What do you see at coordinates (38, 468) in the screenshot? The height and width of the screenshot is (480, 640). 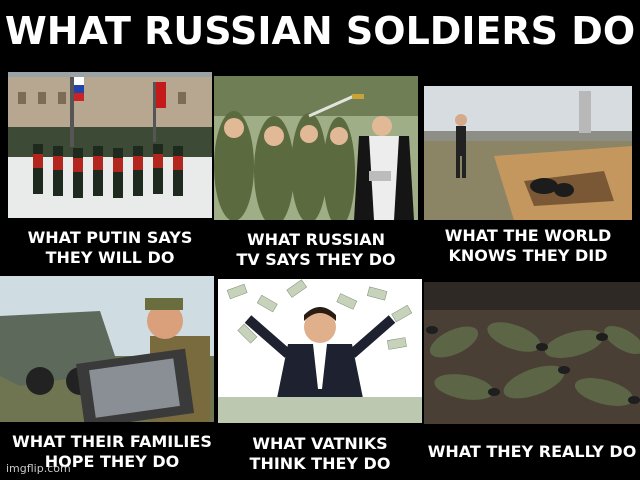 I see `watermark: imgflip.com` at bounding box center [38, 468].